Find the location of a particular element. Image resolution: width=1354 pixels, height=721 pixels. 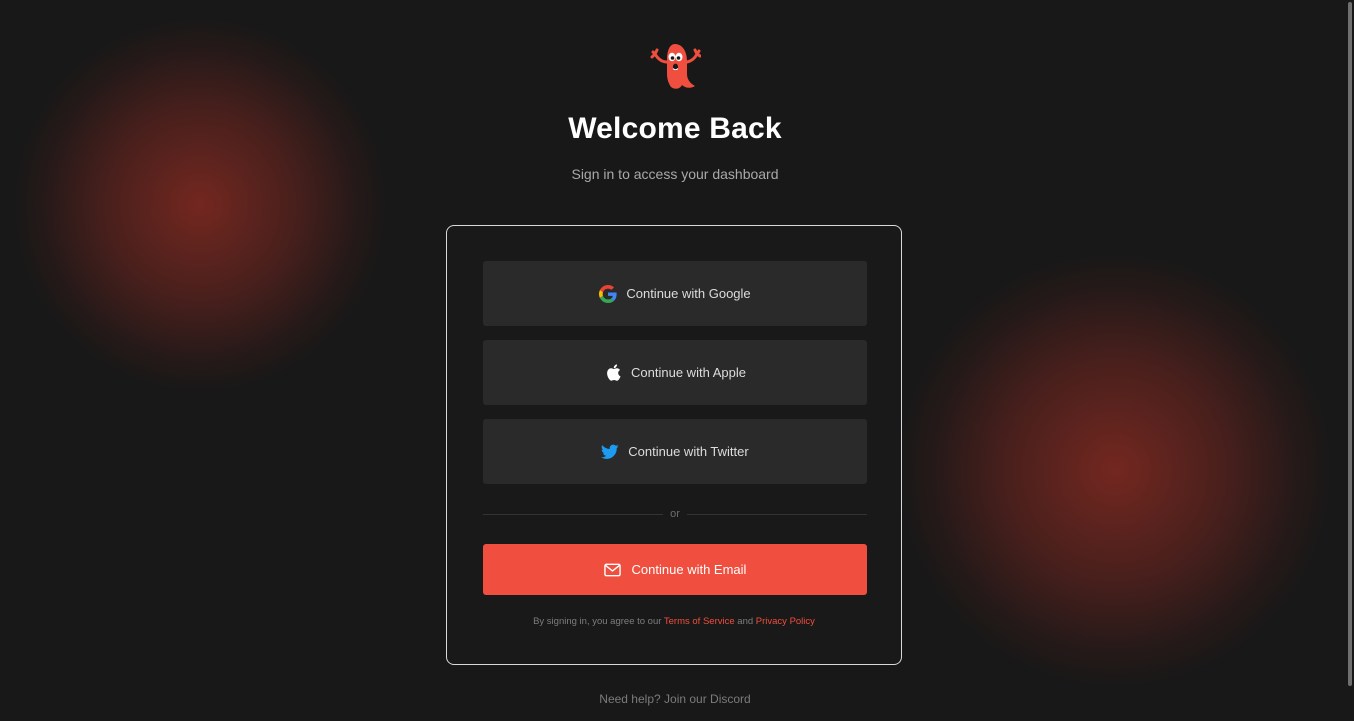

background-glow-left is located at coordinates (200, 205).